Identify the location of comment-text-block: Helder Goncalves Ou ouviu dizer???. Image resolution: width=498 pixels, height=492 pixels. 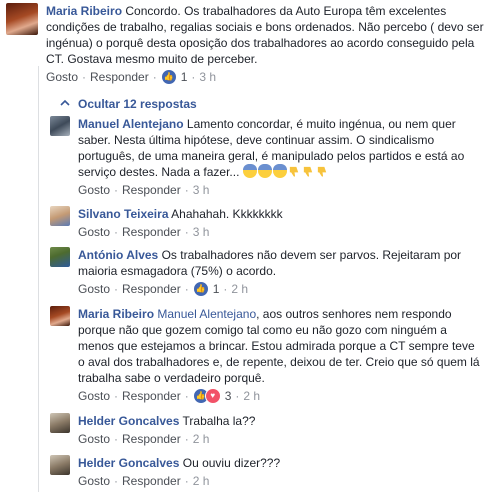
(280, 463).